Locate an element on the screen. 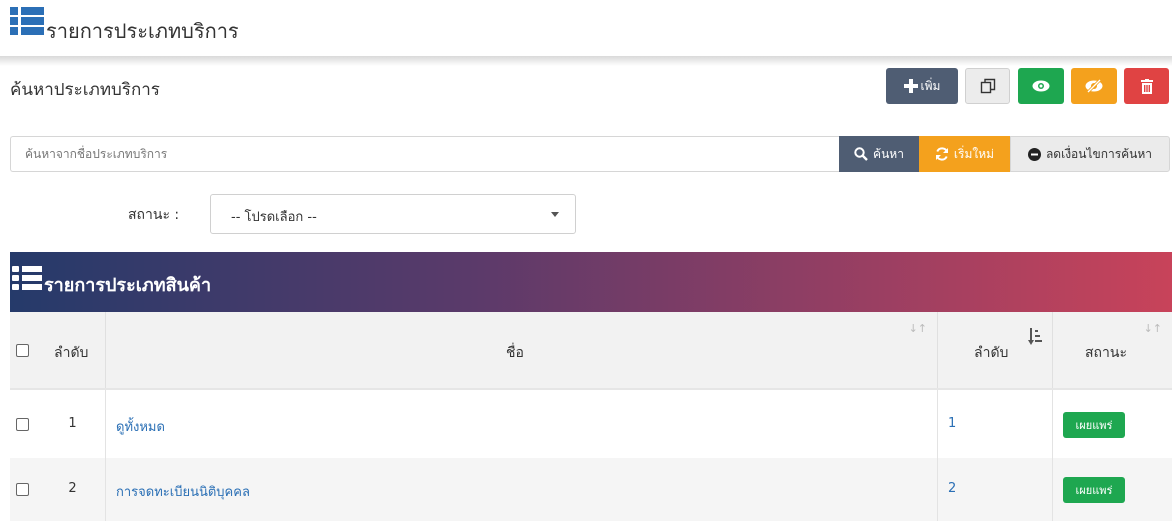 This screenshot has height=521, width=1172. list-panel-title: รายการประเภทสินค้า is located at coordinates (128, 285).